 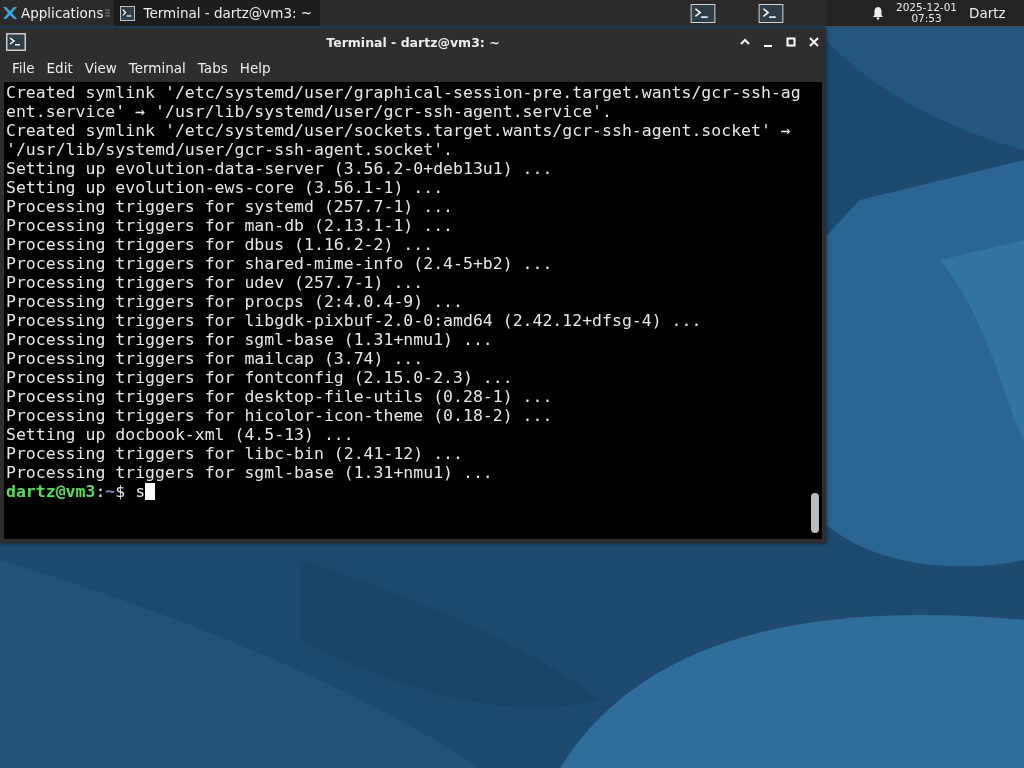 I want to click on menu-item: View, so click(x=100, y=68).